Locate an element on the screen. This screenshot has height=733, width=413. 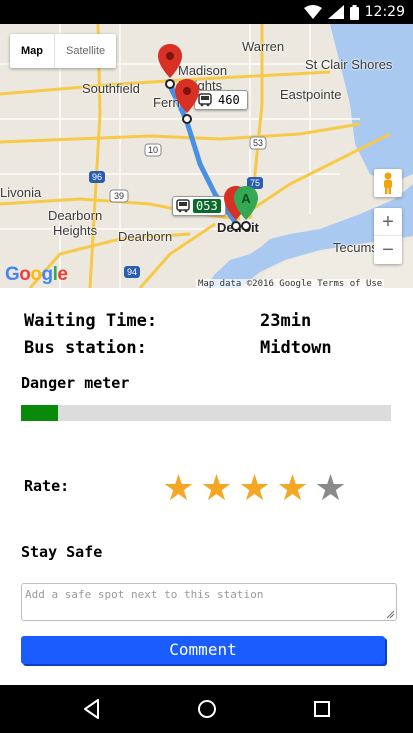
status-icons: 12:29 is located at coordinates (354, 12).